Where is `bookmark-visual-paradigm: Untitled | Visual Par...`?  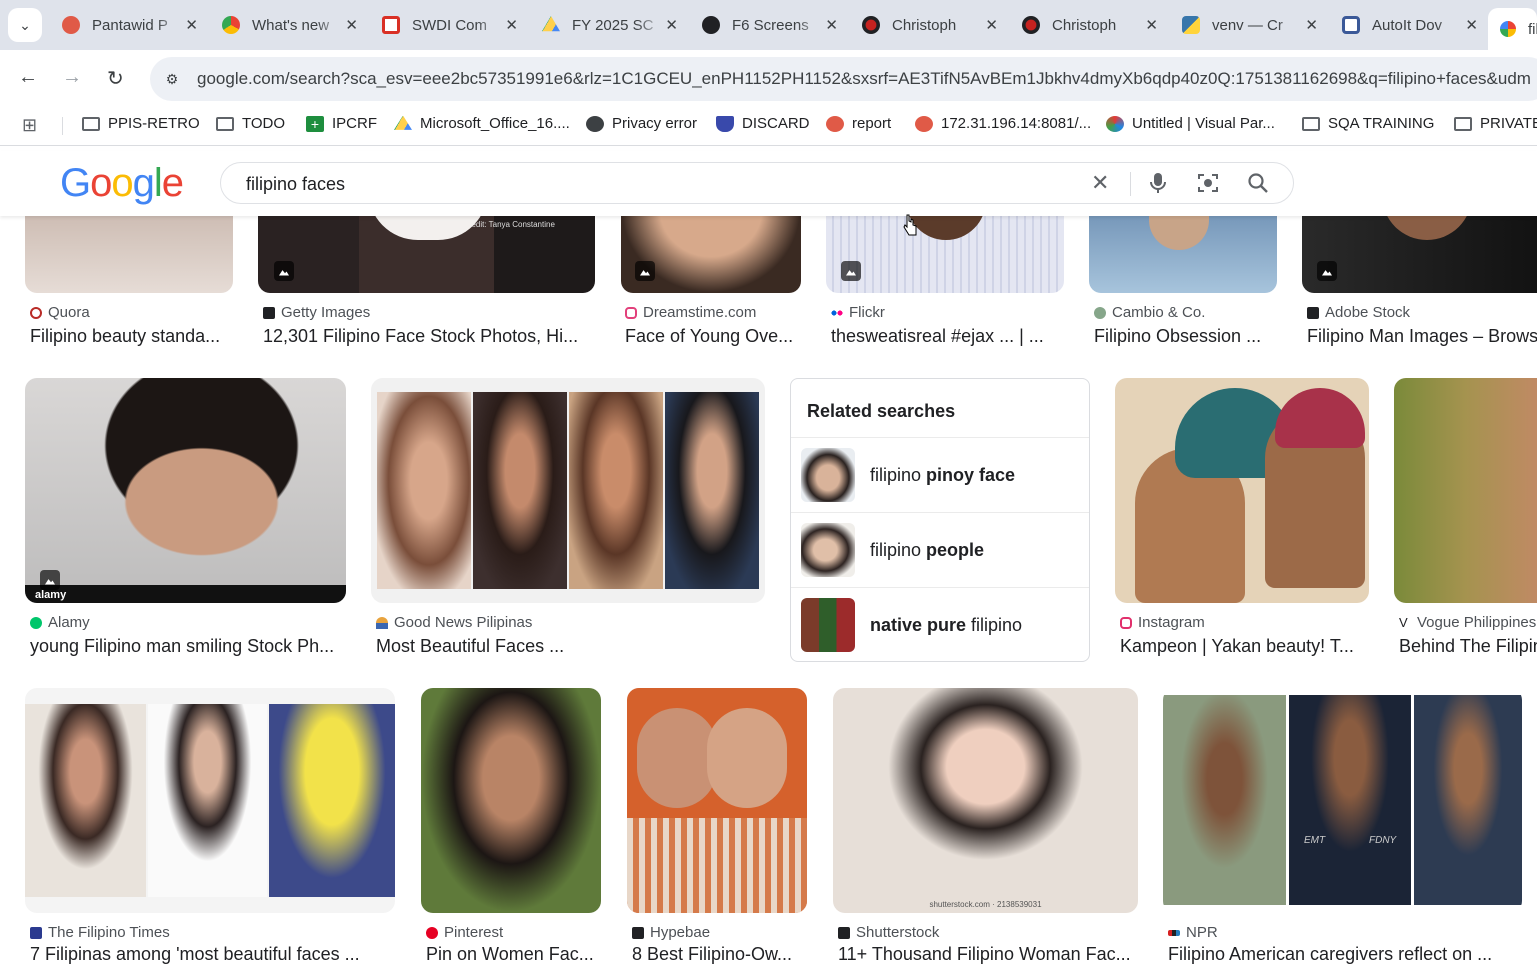
bookmark-visual-paradigm: Untitled | Visual Par... is located at coordinates (1190, 123).